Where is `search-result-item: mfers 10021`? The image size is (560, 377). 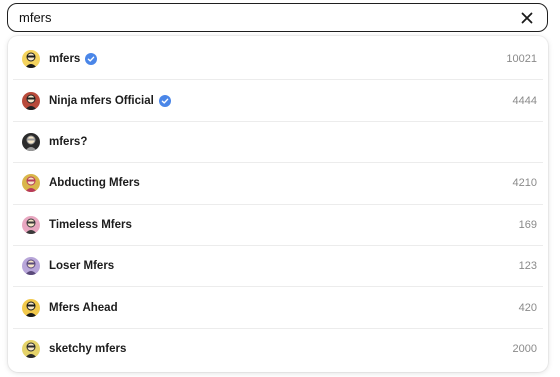
search-result-item: mfers 10021 is located at coordinates (278, 60).